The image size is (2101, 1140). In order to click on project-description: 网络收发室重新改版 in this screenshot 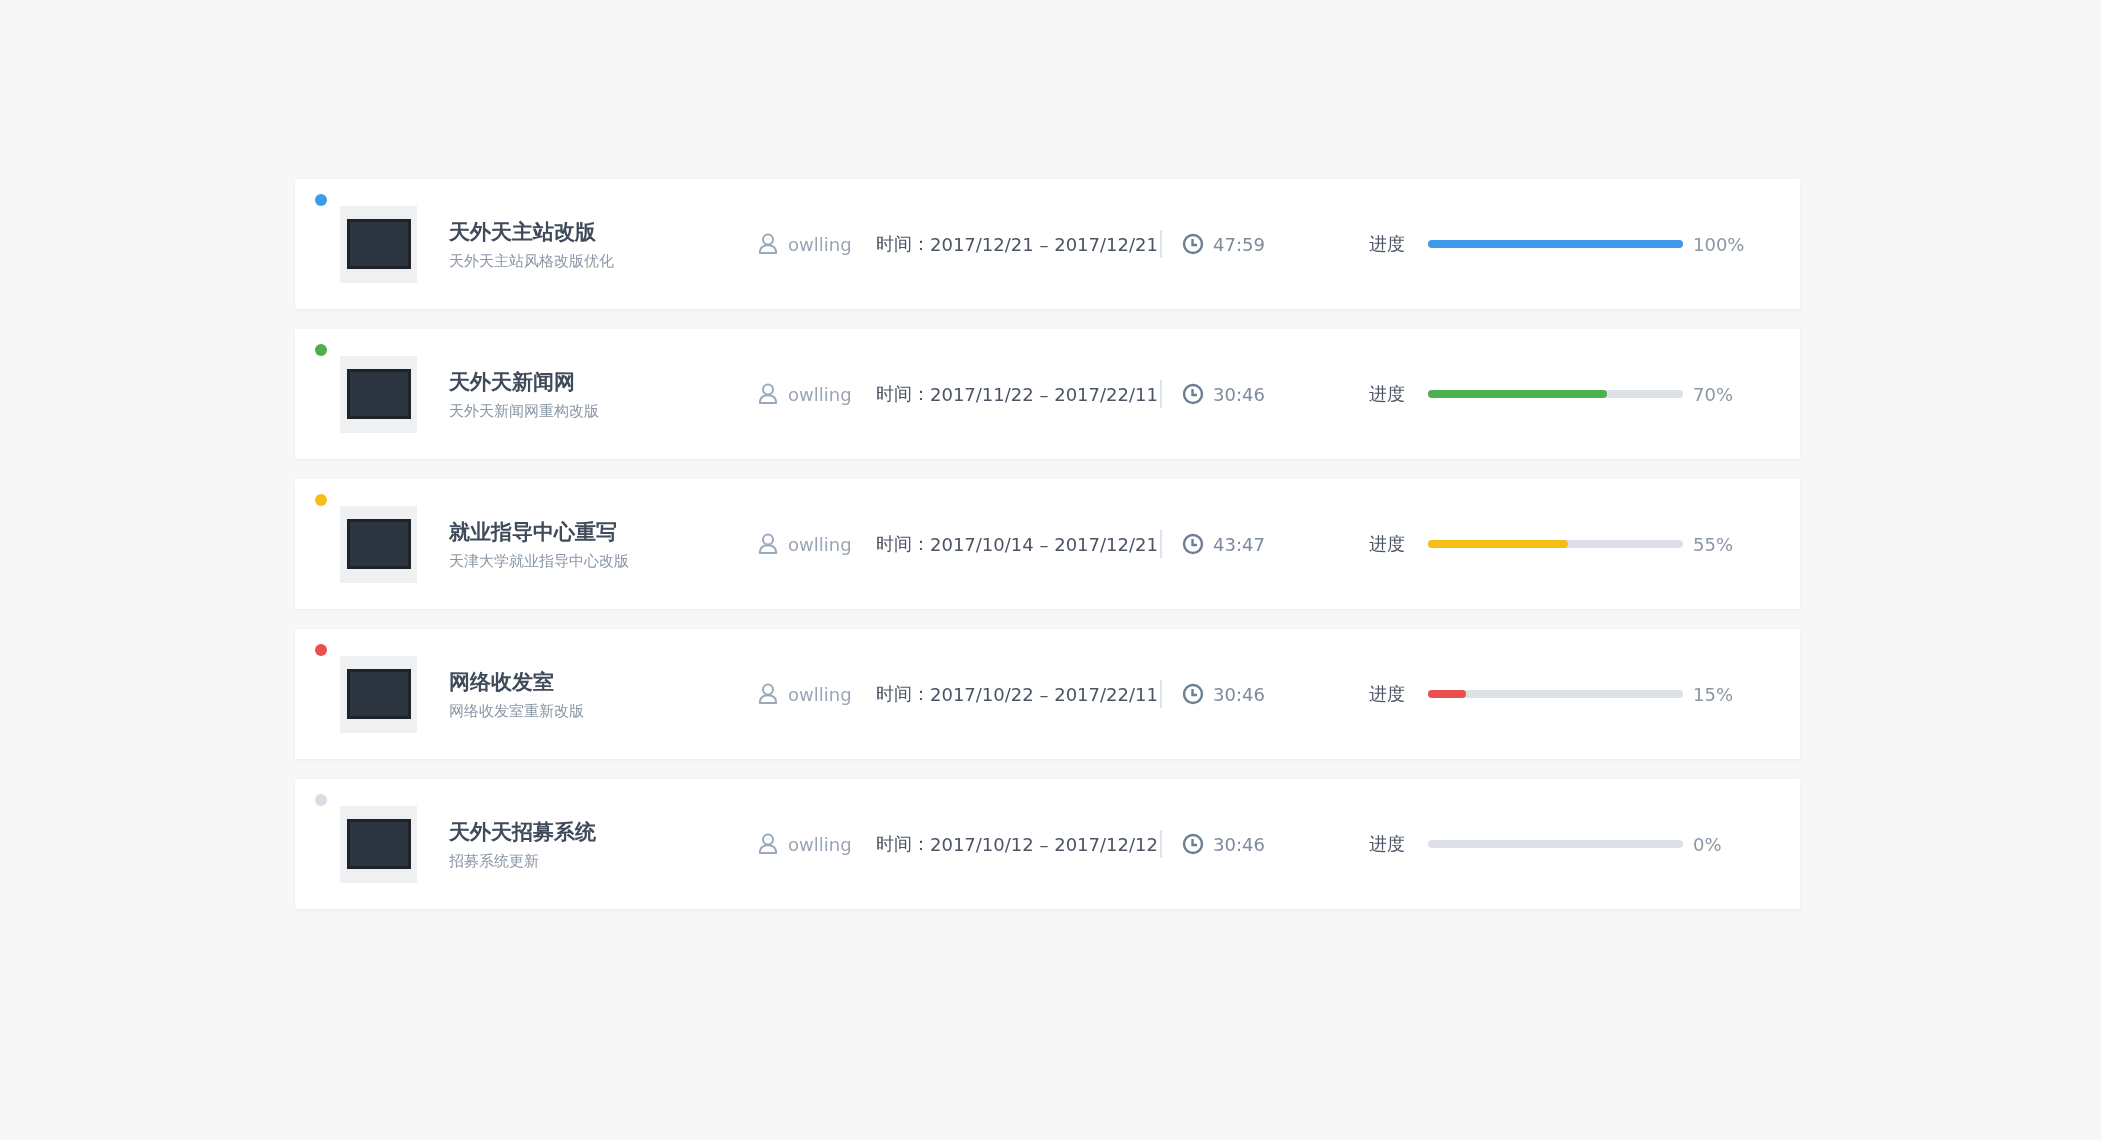, I will do `click(517, 711)`.